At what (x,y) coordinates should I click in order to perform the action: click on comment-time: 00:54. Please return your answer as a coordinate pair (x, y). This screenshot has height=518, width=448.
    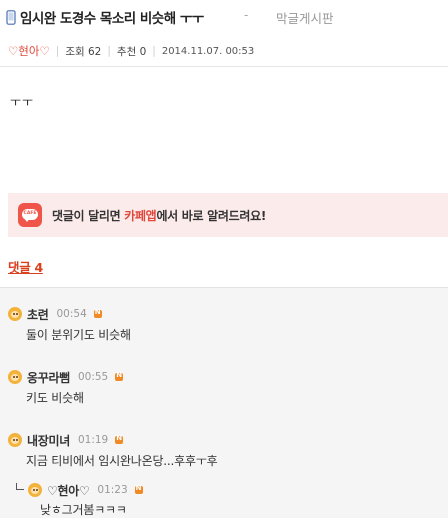
    Looking at the image, I should click on (71, 314).